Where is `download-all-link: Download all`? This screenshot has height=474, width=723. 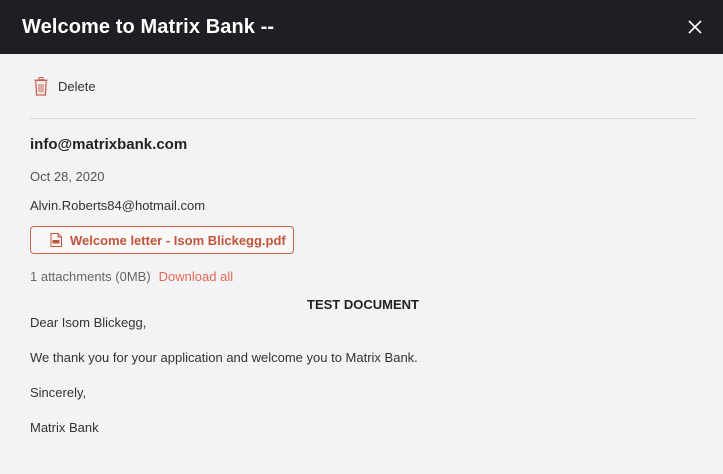 download-all-link: Download all is located at coordinates (196, 276).